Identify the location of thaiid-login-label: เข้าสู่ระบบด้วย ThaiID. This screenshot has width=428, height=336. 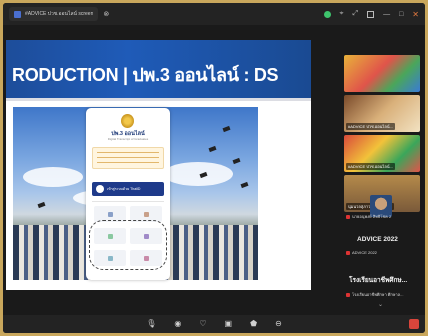
(124, 189).